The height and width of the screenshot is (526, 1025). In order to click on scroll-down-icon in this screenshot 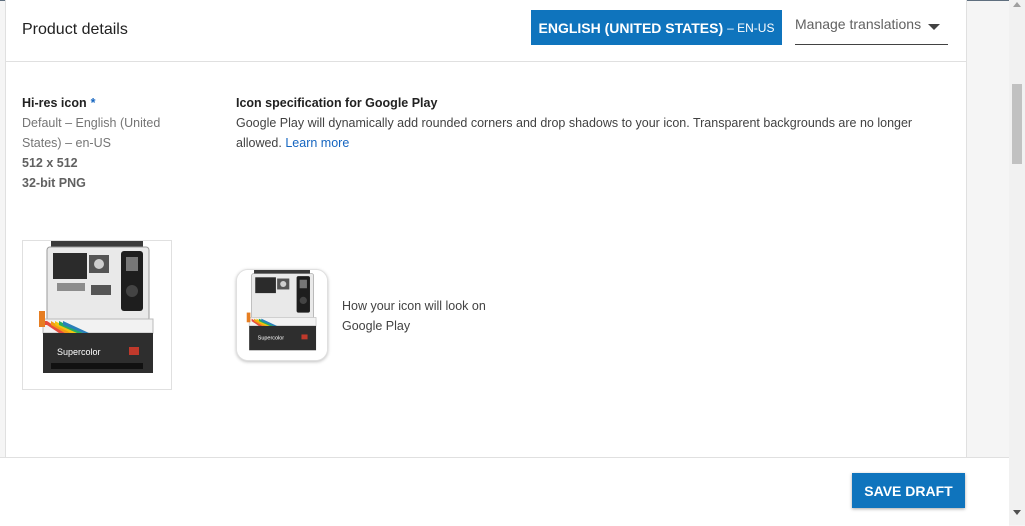, I will do `click(1017, 512)`.